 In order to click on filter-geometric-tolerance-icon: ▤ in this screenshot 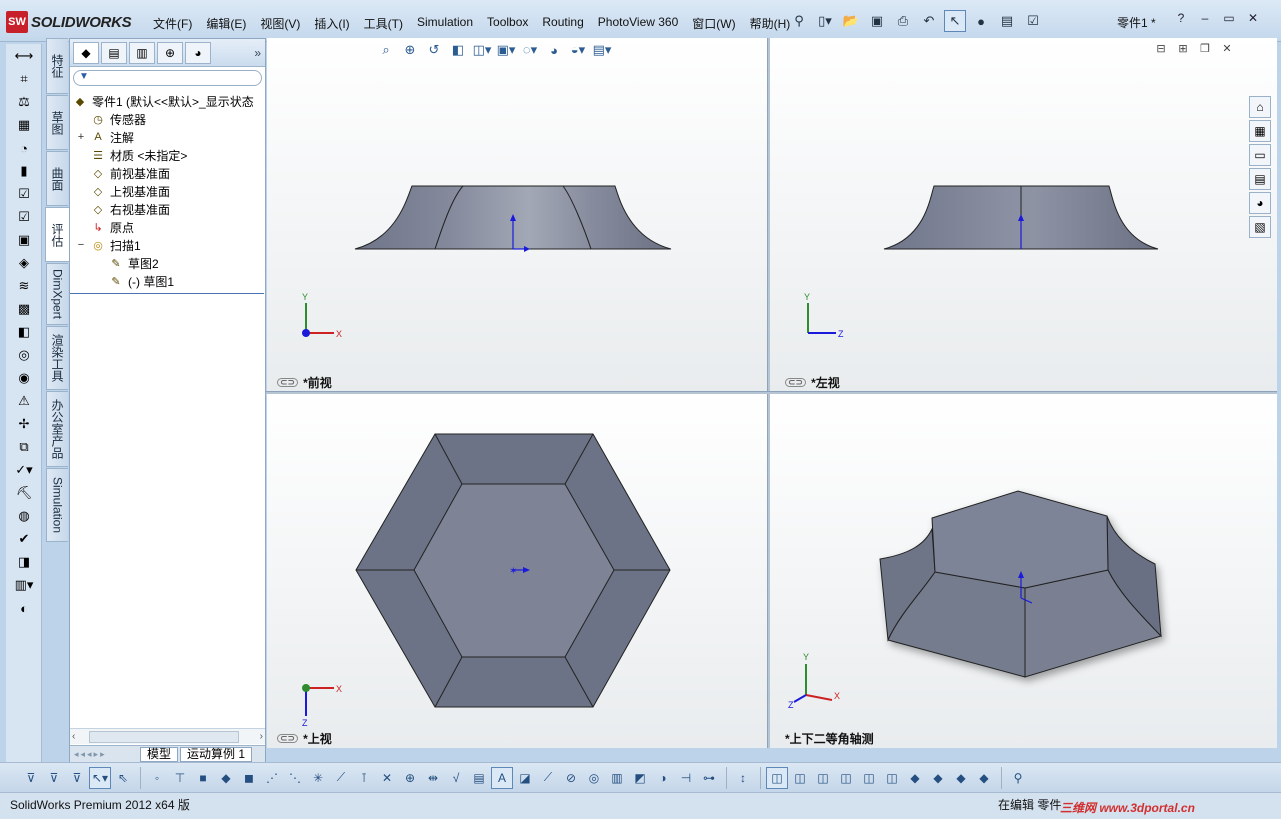, I will do `click(479, 778)`.